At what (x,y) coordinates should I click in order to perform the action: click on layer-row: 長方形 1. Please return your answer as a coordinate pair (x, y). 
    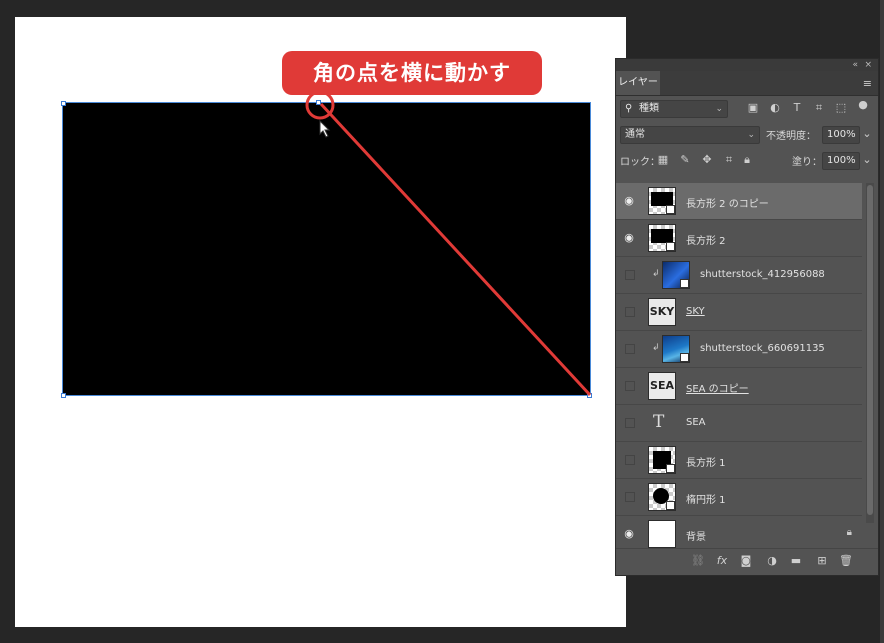
    Looking at the image, I should click on (739, 460).